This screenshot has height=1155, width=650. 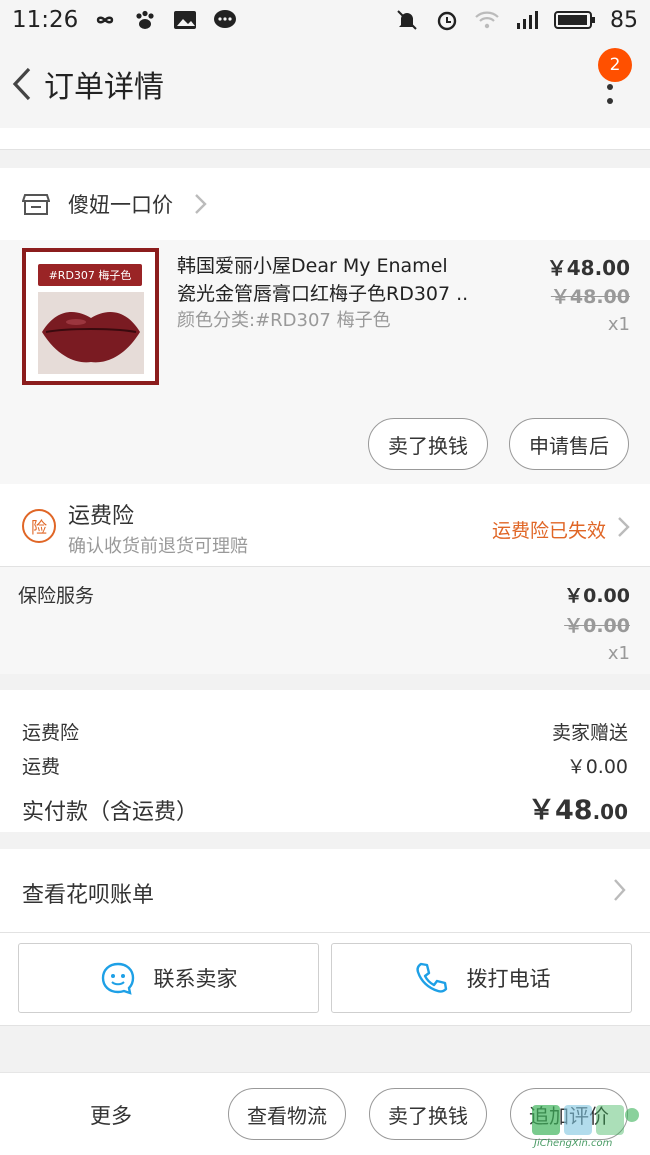 I want to click on top-strip, so click(x=325, y=139).